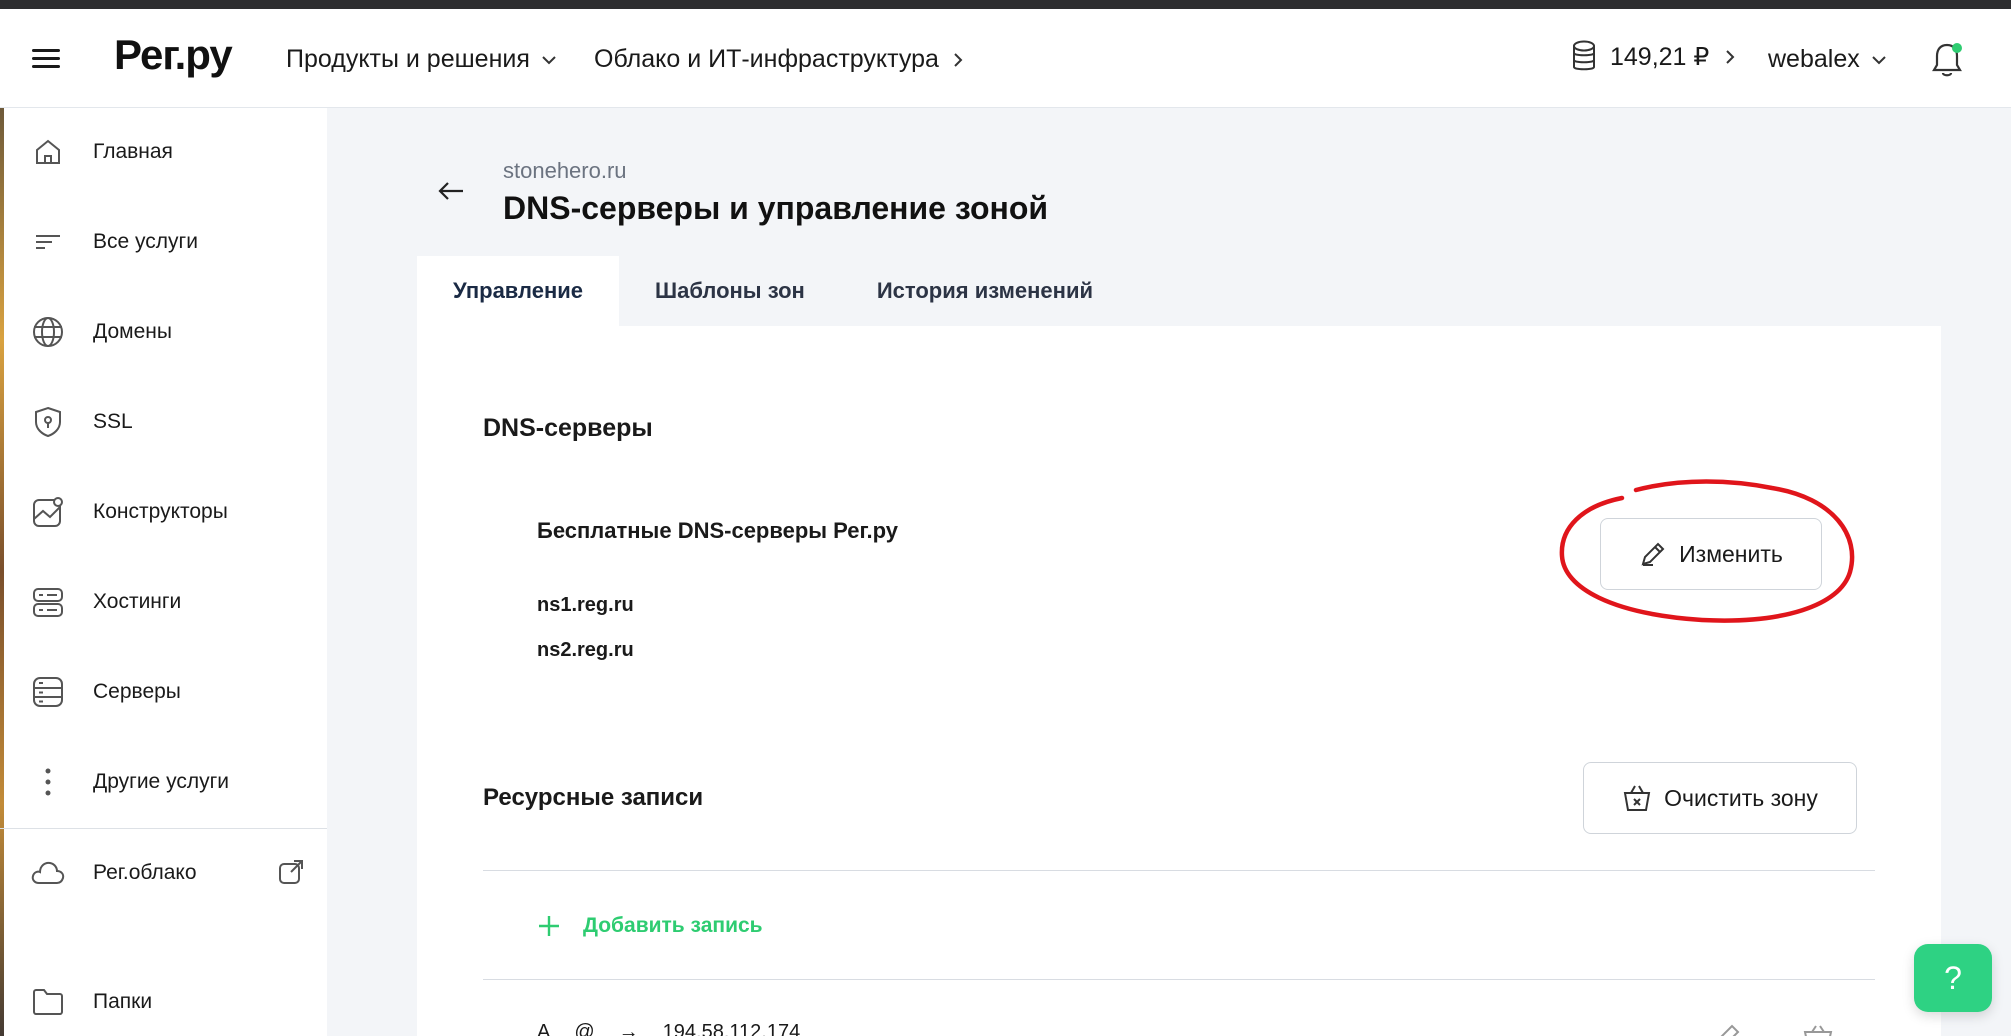 The height and width of the screenshot is (1036, 2011). I want to click on hosting-icon, so click(48, 602).